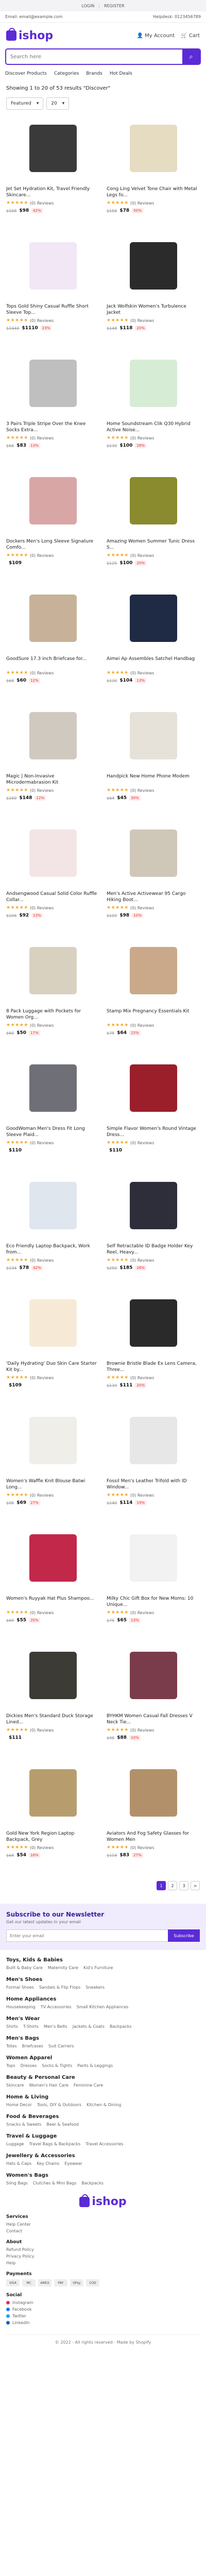 This screenshot has height=2576, width=206. I want to click on category-link: Formal Shoes, so click(20, 1987).